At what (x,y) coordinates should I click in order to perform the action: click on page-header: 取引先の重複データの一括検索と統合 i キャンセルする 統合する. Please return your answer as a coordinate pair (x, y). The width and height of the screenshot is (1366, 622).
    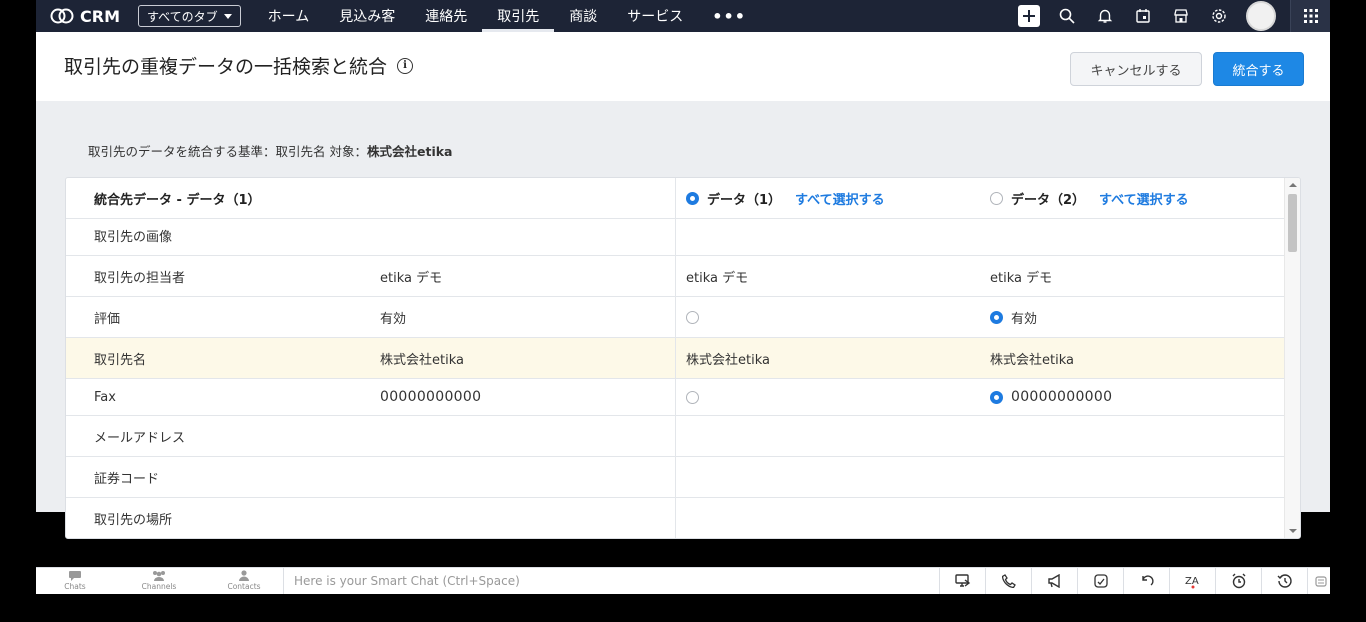
    Looking at the image, I should click on (683, 66).